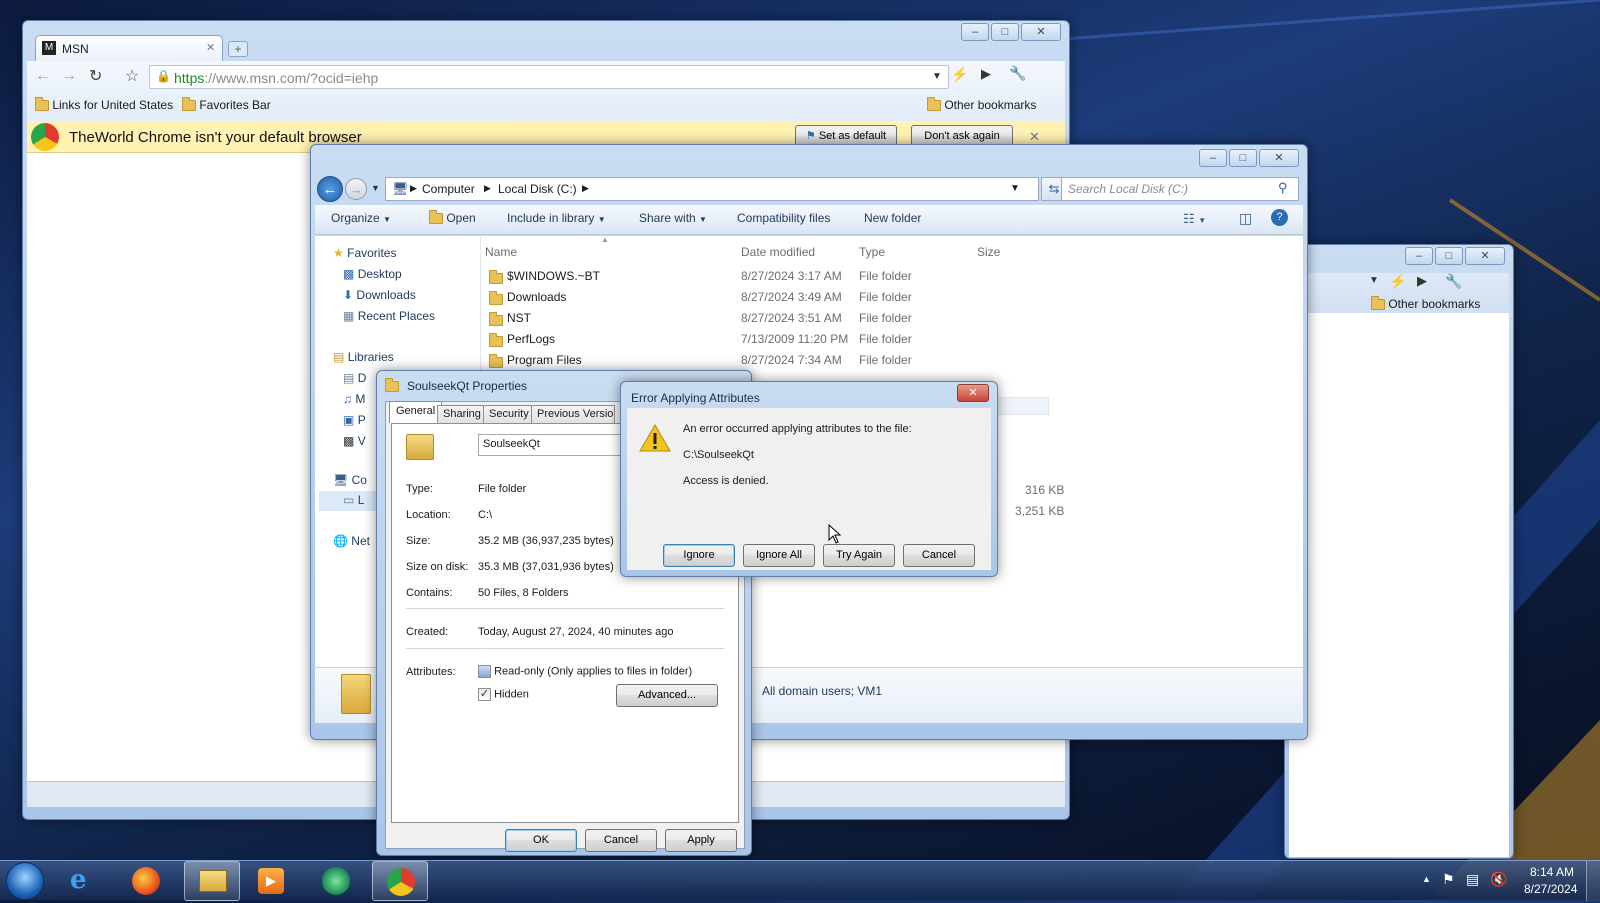 Image resolution: width=1600 pixels, height=903 pixels. What do you see at coordinates (859, 555) in the screenshot?
I see `try-again-button: Try Again` at bounding box center [859, 555].